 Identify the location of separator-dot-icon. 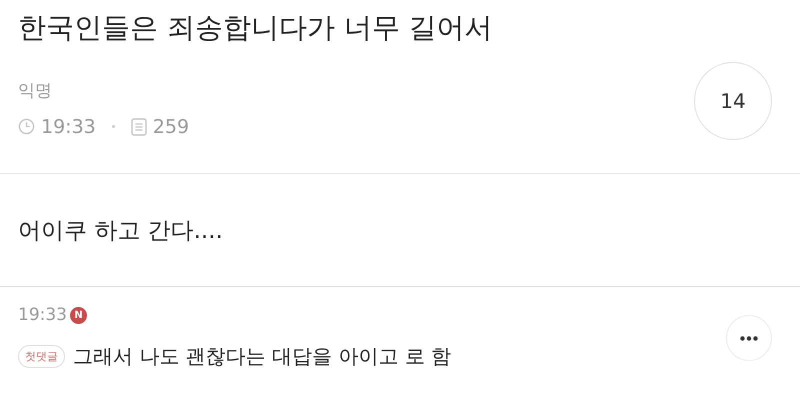
(113, 126).